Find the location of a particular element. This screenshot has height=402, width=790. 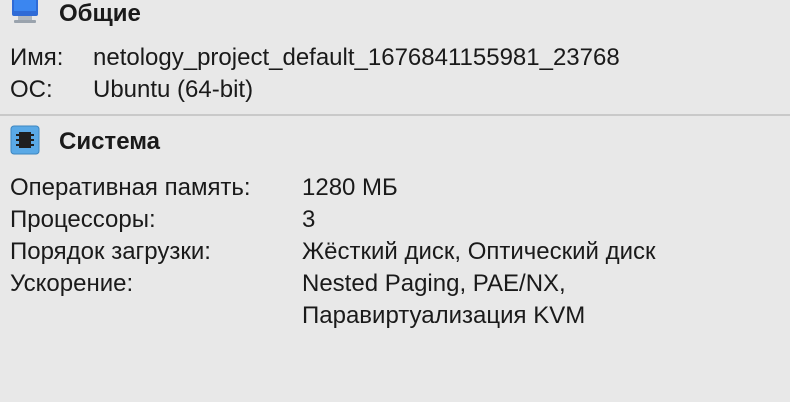

acceleration-value: Nested Paging, PAE/NX, is located at coordinates (434, 283).